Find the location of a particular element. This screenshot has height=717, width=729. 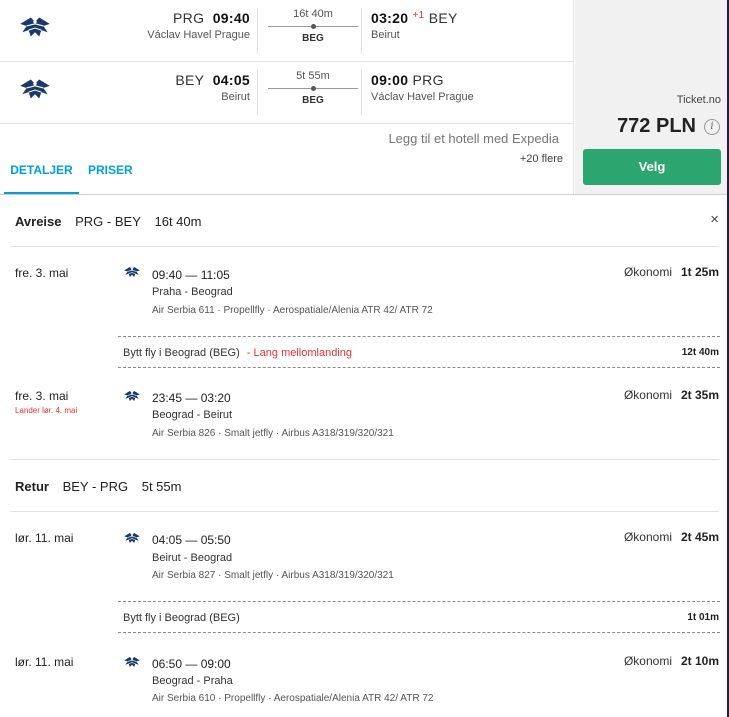

section-label: Retur is located at coordinates (32, 486).